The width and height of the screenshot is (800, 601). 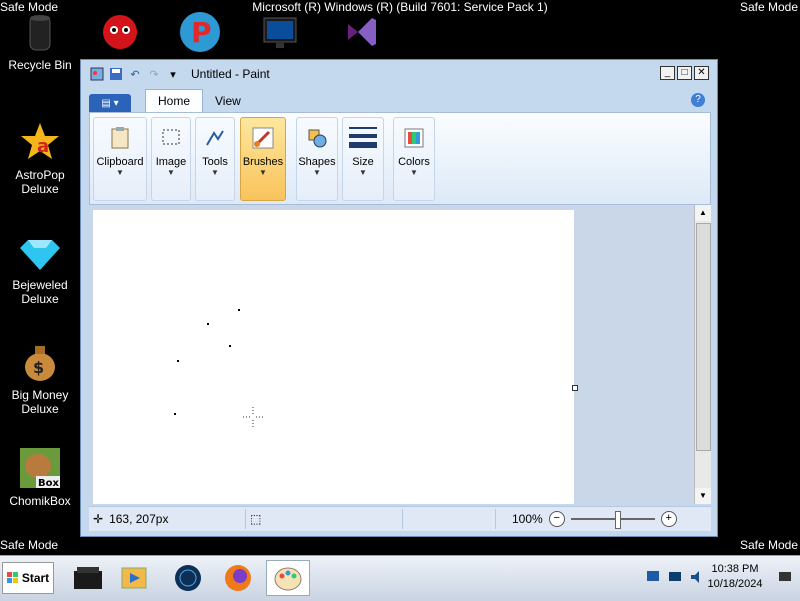 What do you see at coordinates (703, 337) in the screenshot?
I see `scroll-thumb` at bounding box center [703, 337].